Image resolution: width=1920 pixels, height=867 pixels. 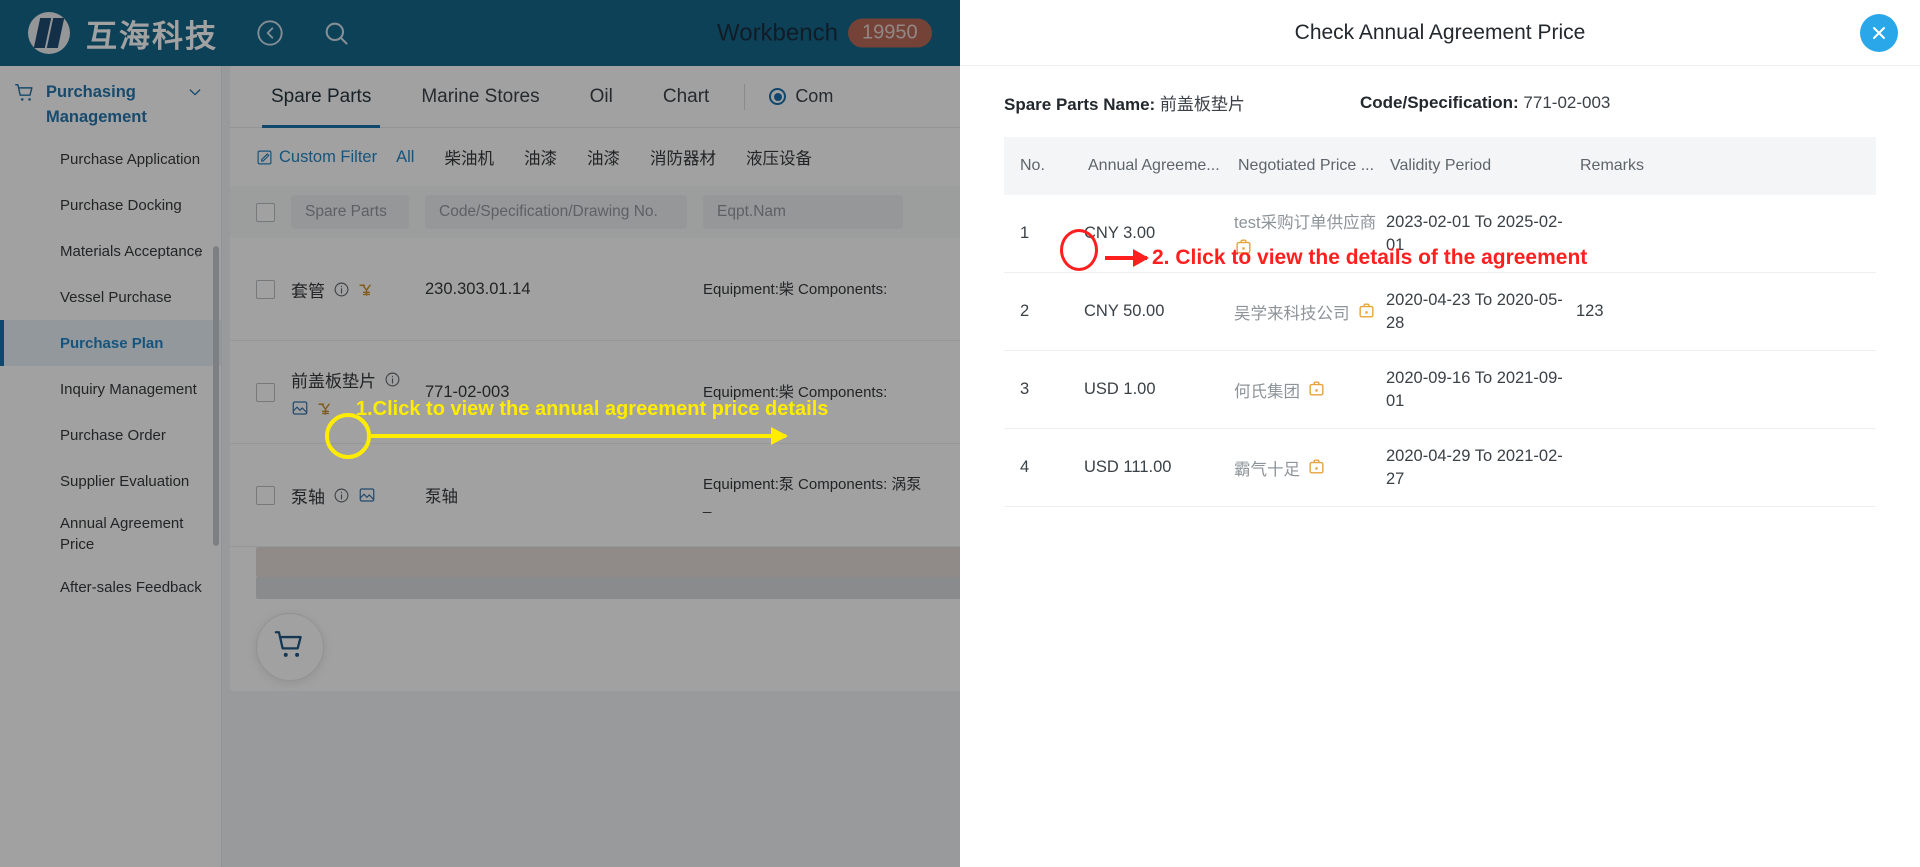 I want to click on cell-validity: 2020-09-16 To 2021-09-01, so click(x=1474, y=389).